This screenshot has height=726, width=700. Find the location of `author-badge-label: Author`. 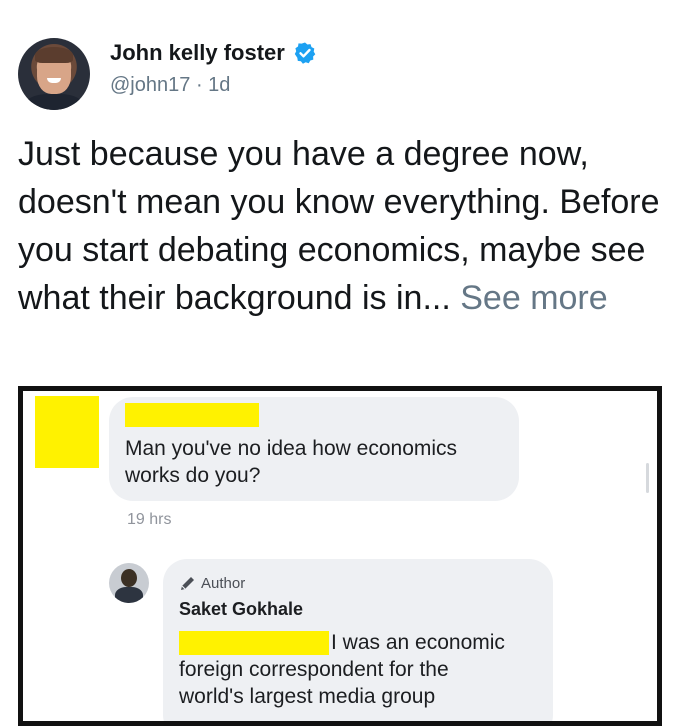

author-badge-label: Author is located at coordinates (223, 583).